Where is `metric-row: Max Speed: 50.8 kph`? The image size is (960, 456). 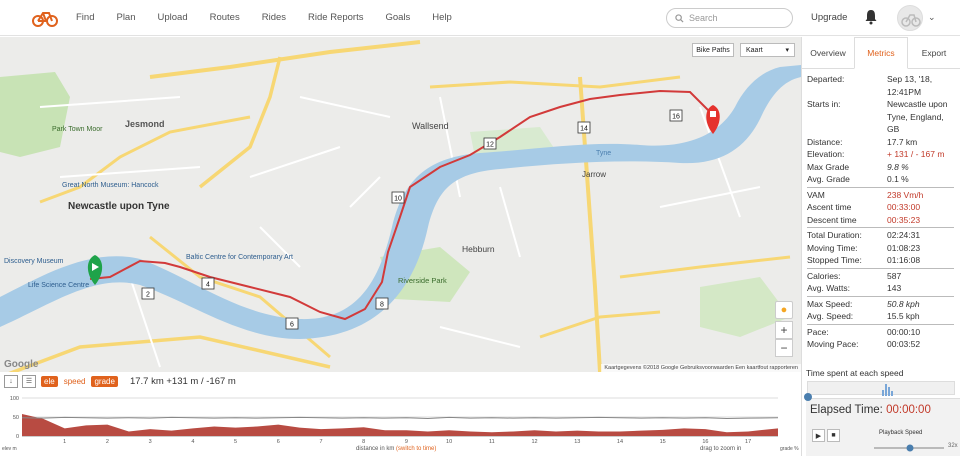 metric-row: Max Speed: 50.8 kph is located at coordinates (880, 304).